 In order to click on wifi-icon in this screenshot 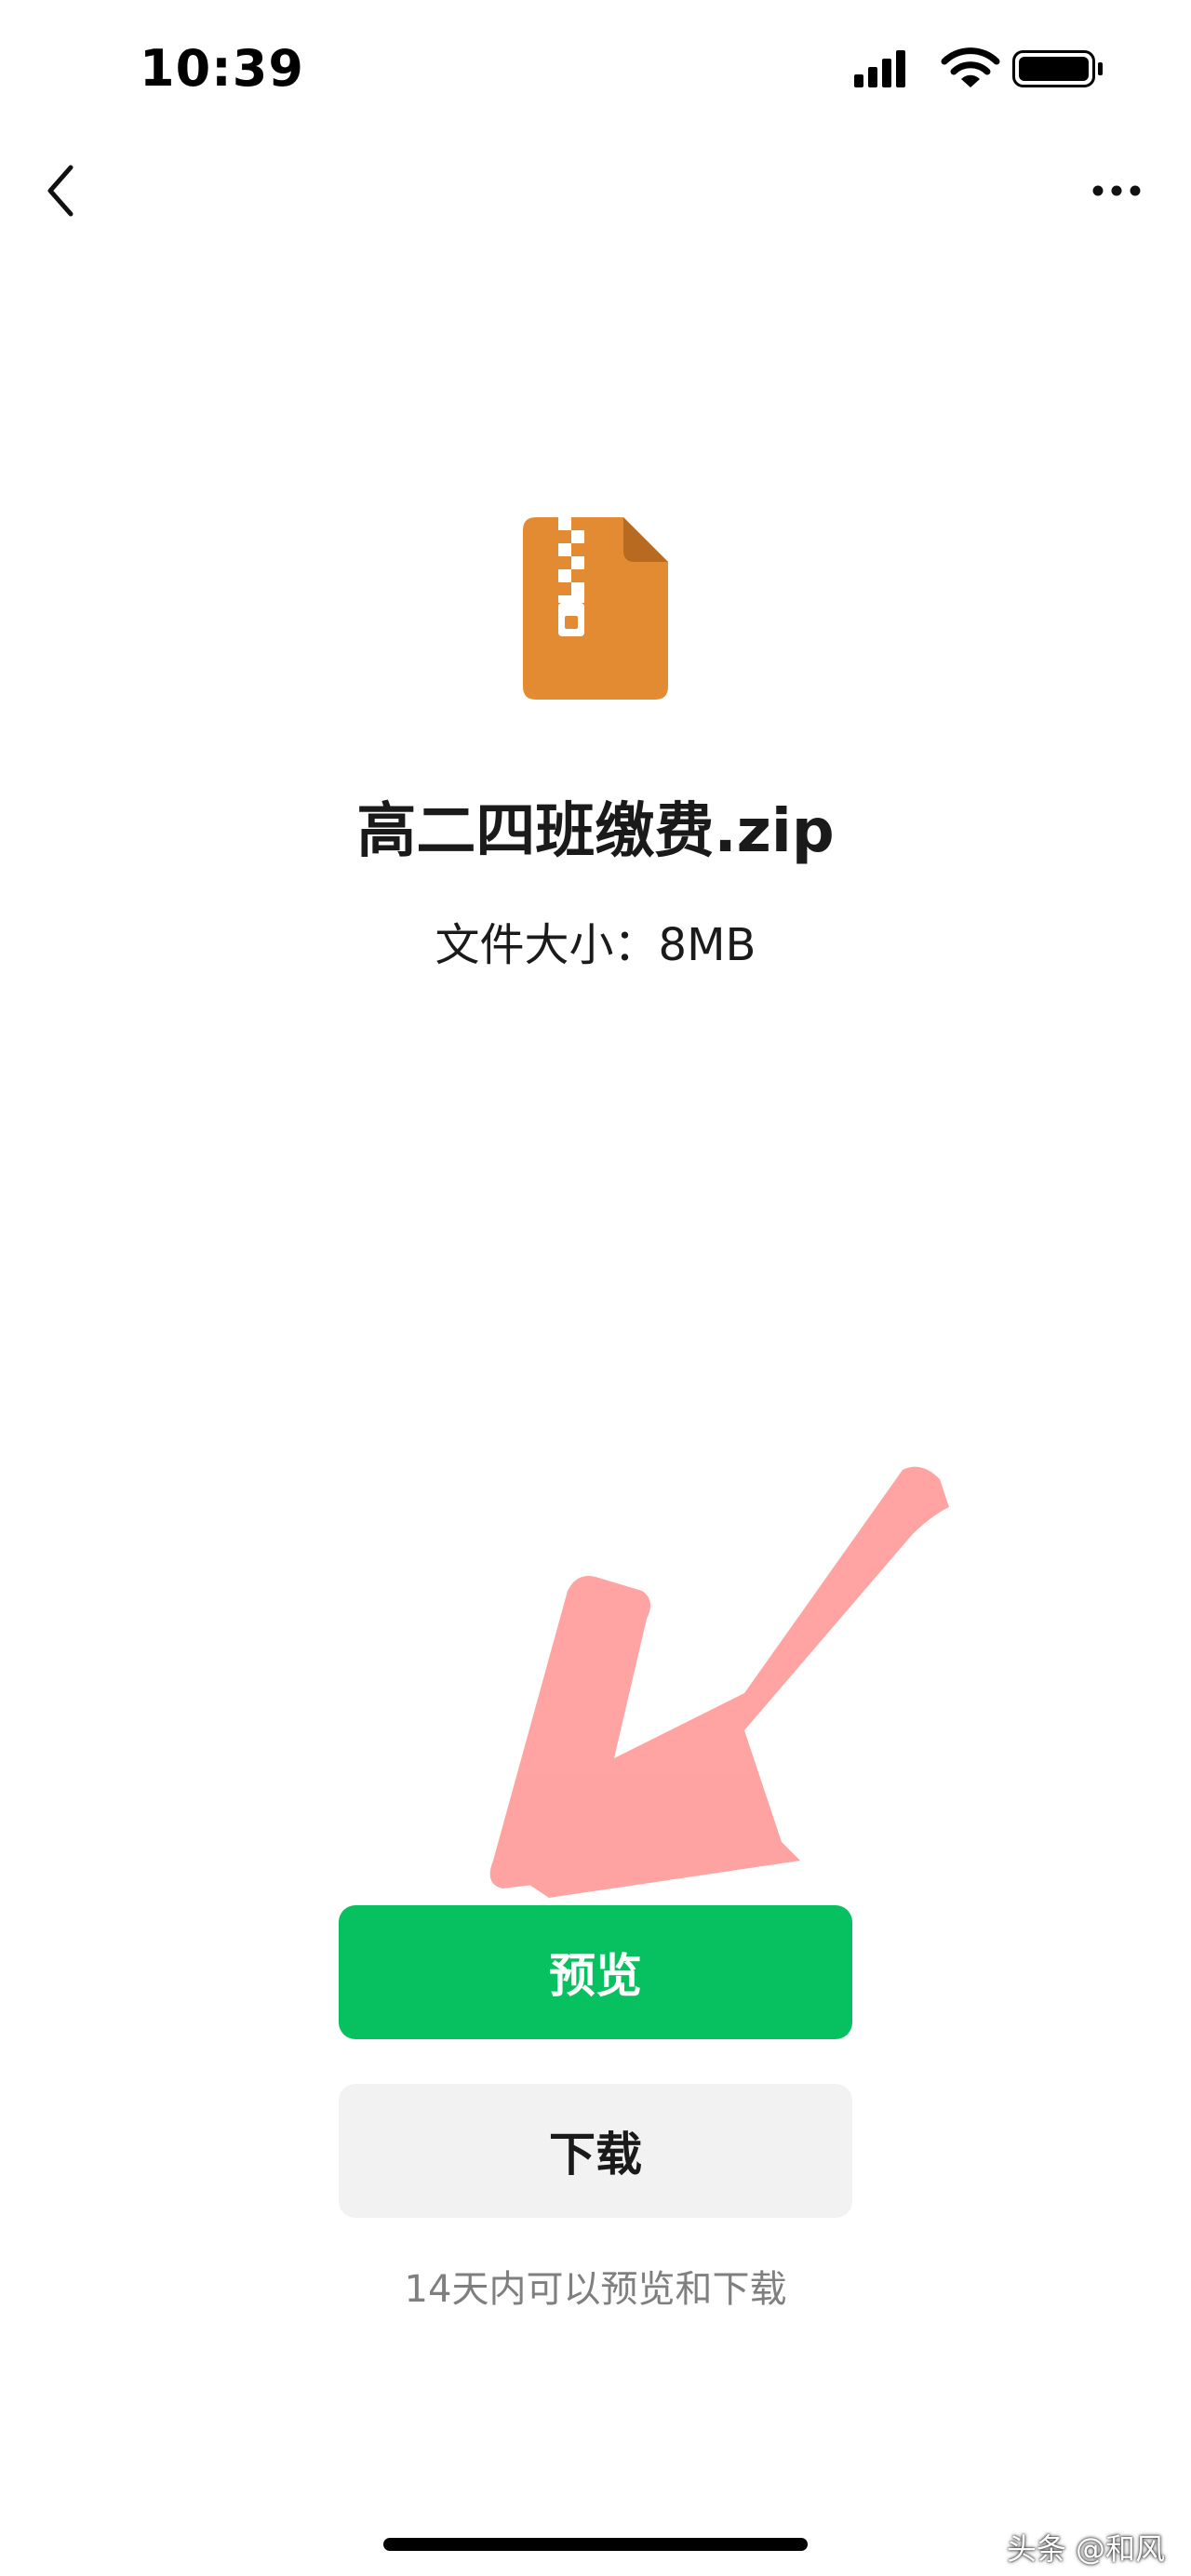, I will do `click(970, 67)`.